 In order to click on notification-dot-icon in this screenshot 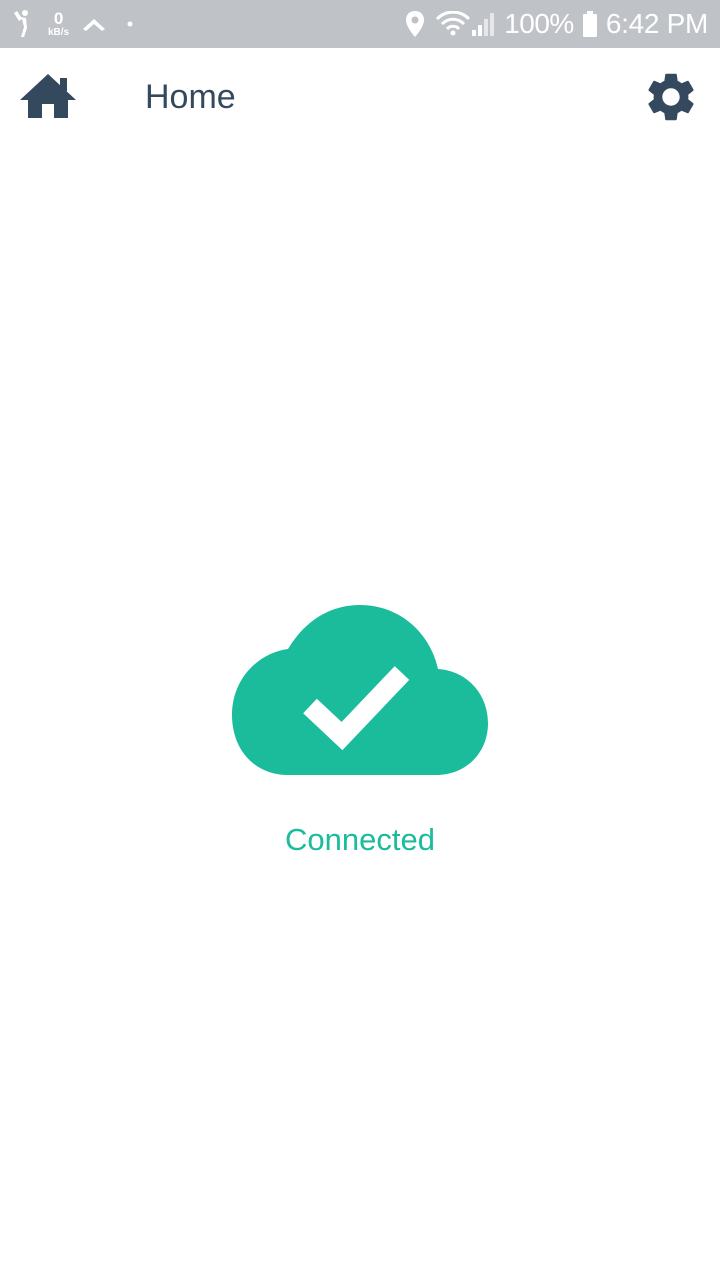, I will do `click(130, 24)`.